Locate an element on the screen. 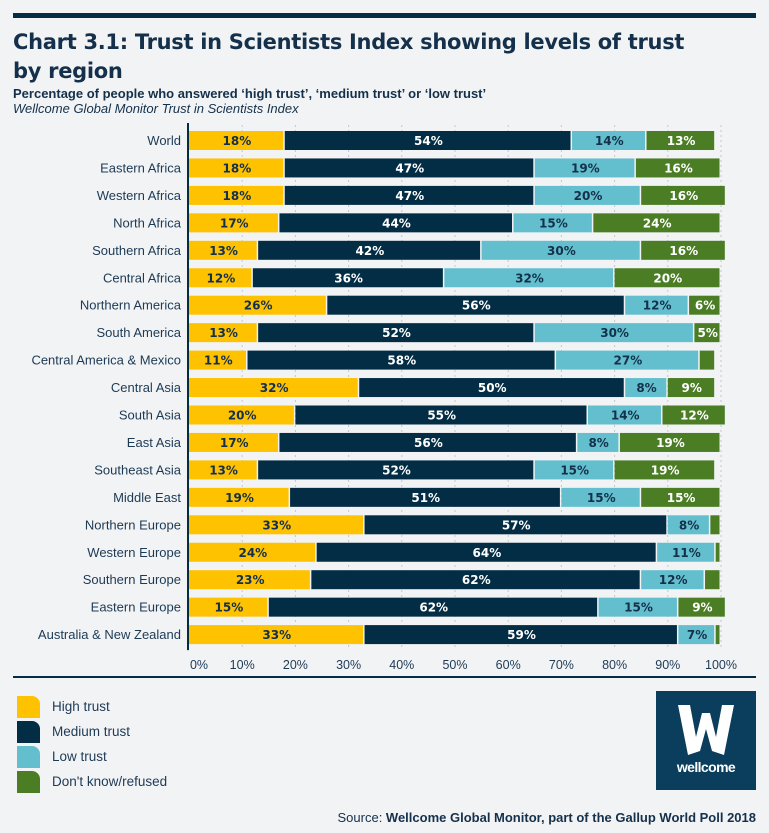 The height and width of the screenshot is (833, 769). logo-wordmark: wellcome is located at coordinates (706, 767).